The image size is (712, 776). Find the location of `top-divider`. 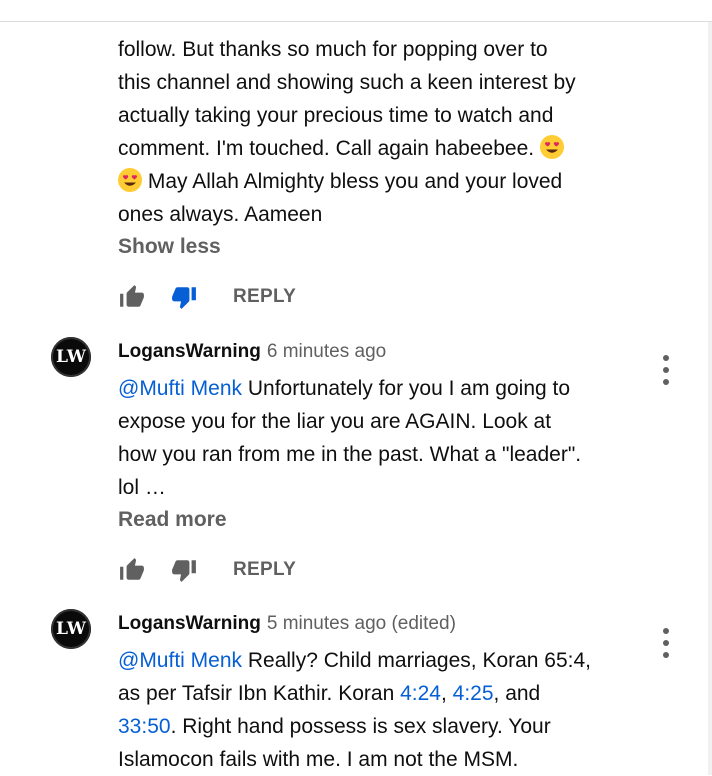

top-divider is located at coordinates (356, 21).